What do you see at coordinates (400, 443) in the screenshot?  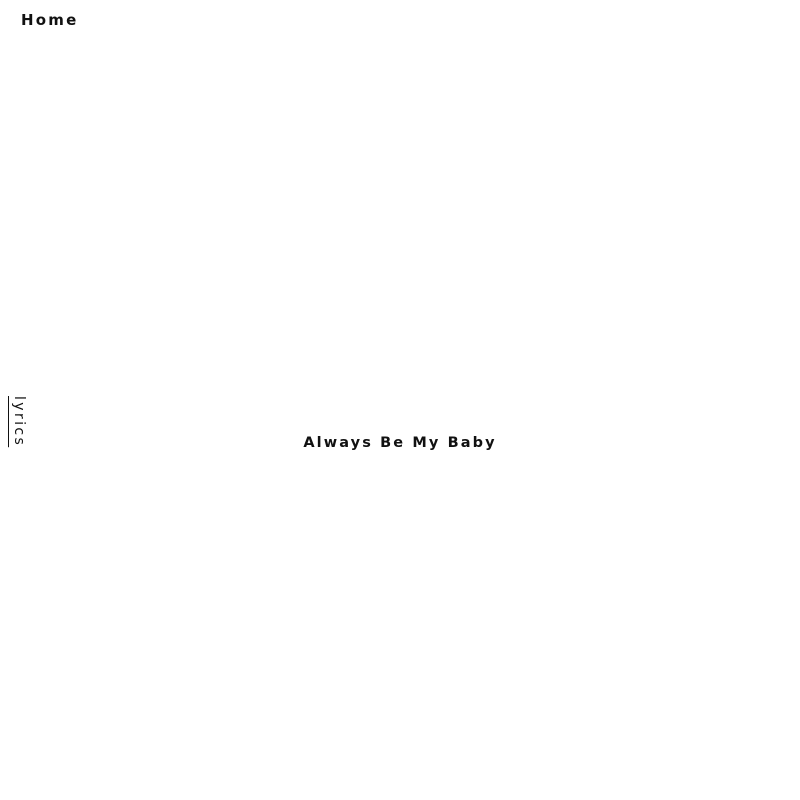 I see `song-title: Always Be My Baby` at bounding box center [400, 443].